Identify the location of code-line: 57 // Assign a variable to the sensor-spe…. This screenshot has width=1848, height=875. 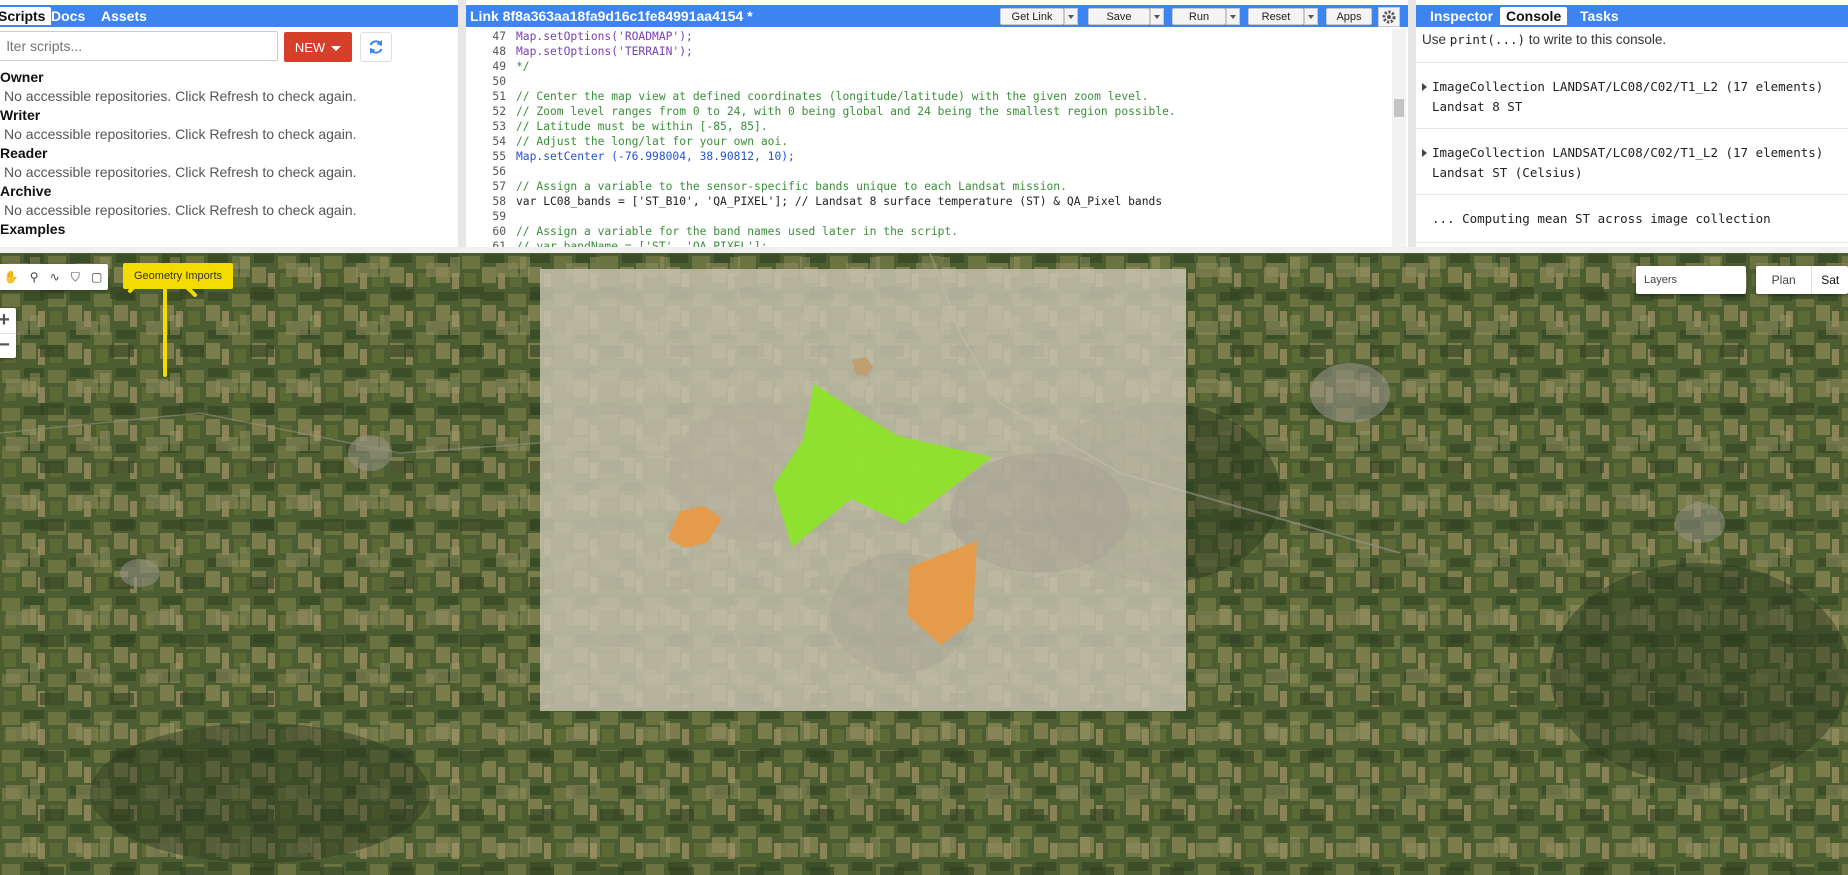
(766, 186).